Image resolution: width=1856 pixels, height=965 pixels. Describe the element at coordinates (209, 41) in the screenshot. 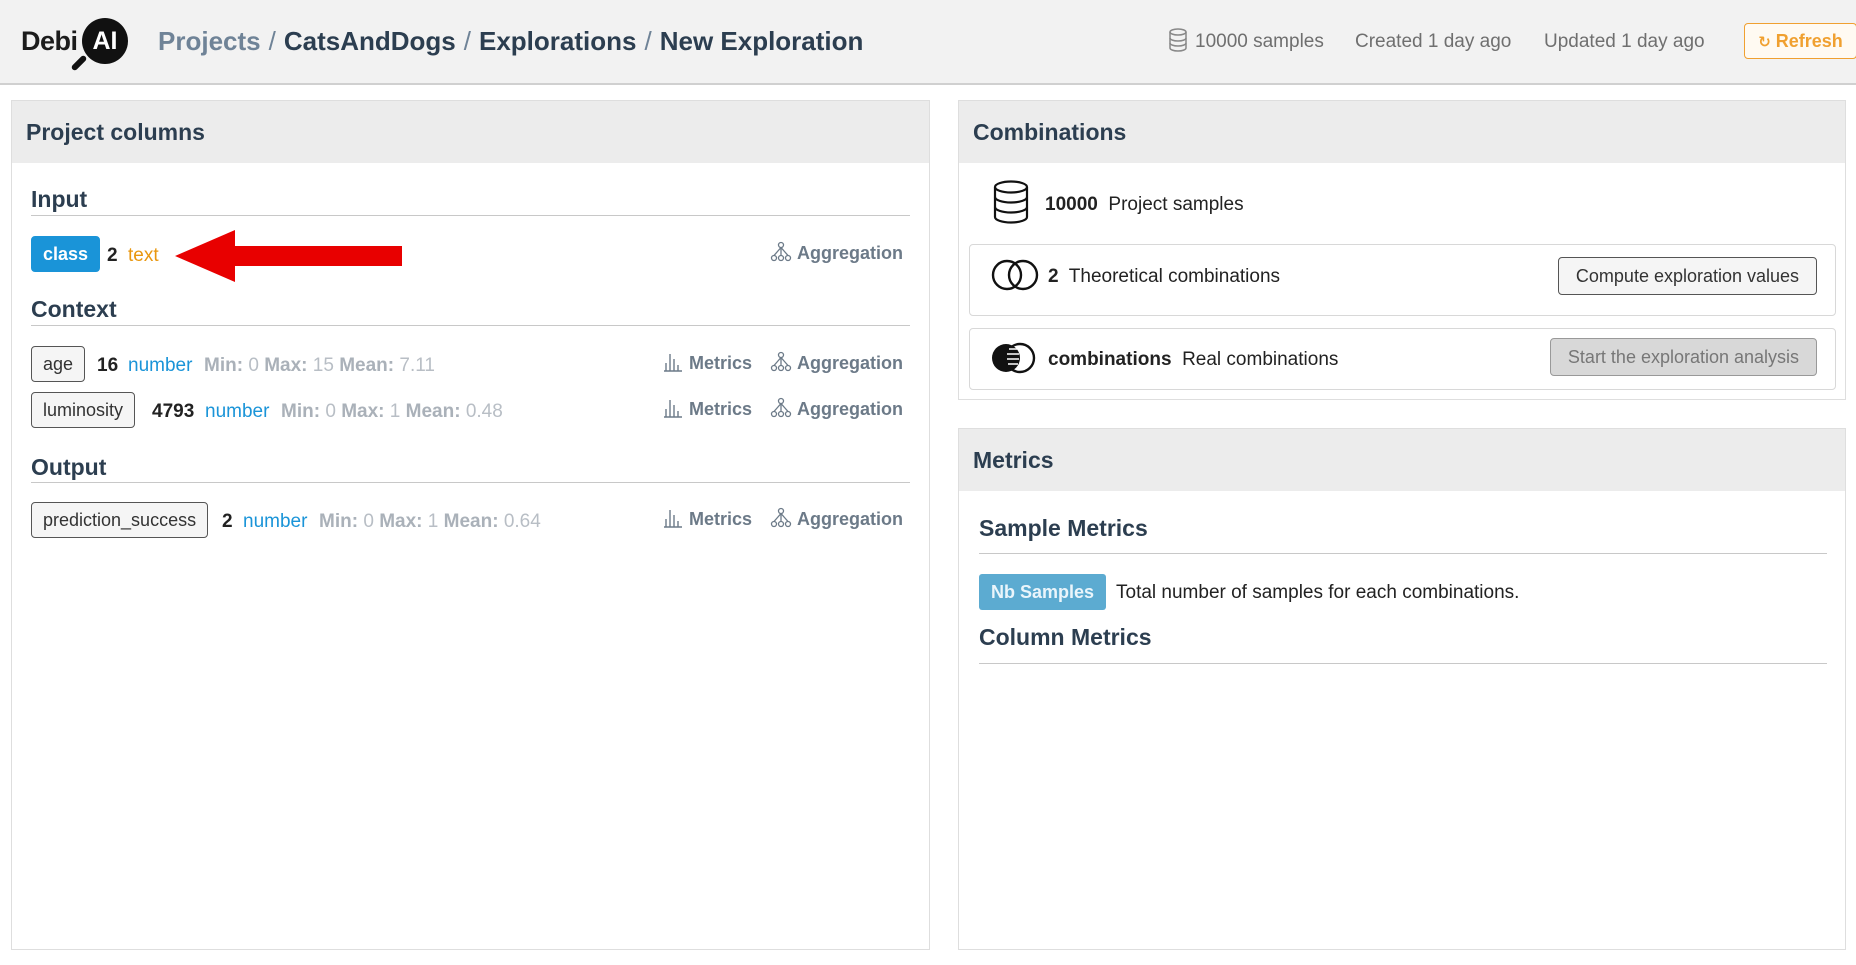

I see `breadcrumb-projects: Projects` at that location.